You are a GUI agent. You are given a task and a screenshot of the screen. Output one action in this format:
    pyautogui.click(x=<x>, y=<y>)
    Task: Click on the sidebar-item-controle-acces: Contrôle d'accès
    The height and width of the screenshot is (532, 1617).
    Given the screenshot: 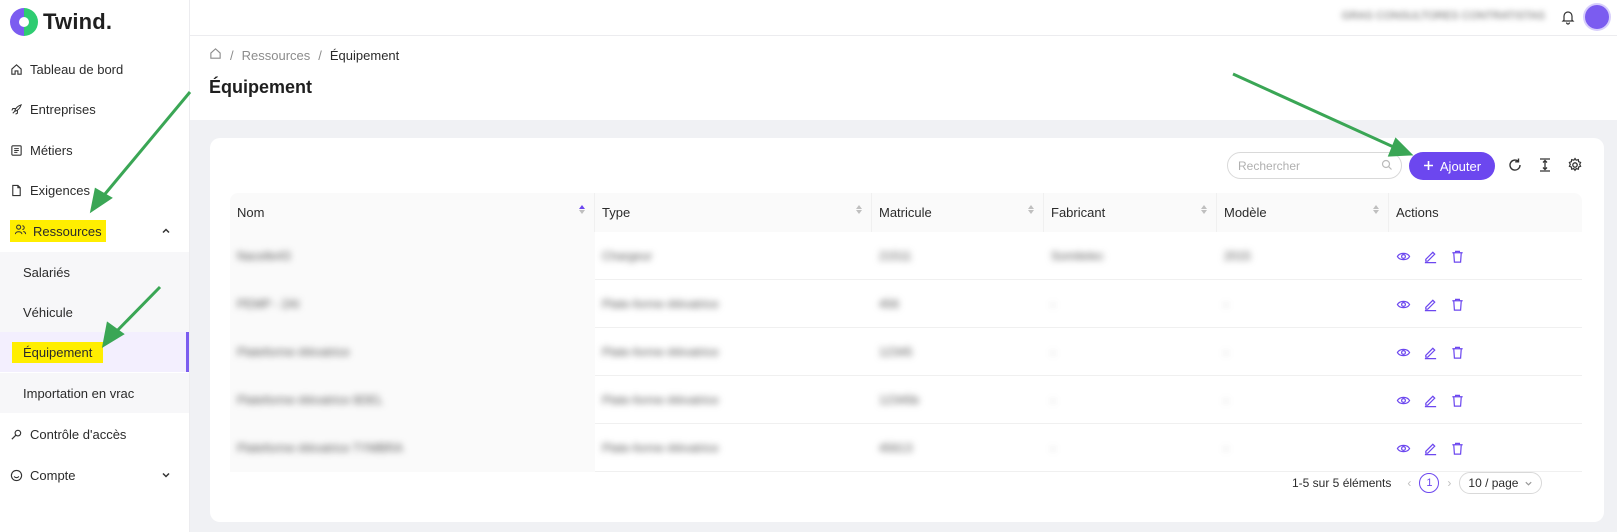 What is the action you would take?
    pyautogui.click(x=94, y=434)
    